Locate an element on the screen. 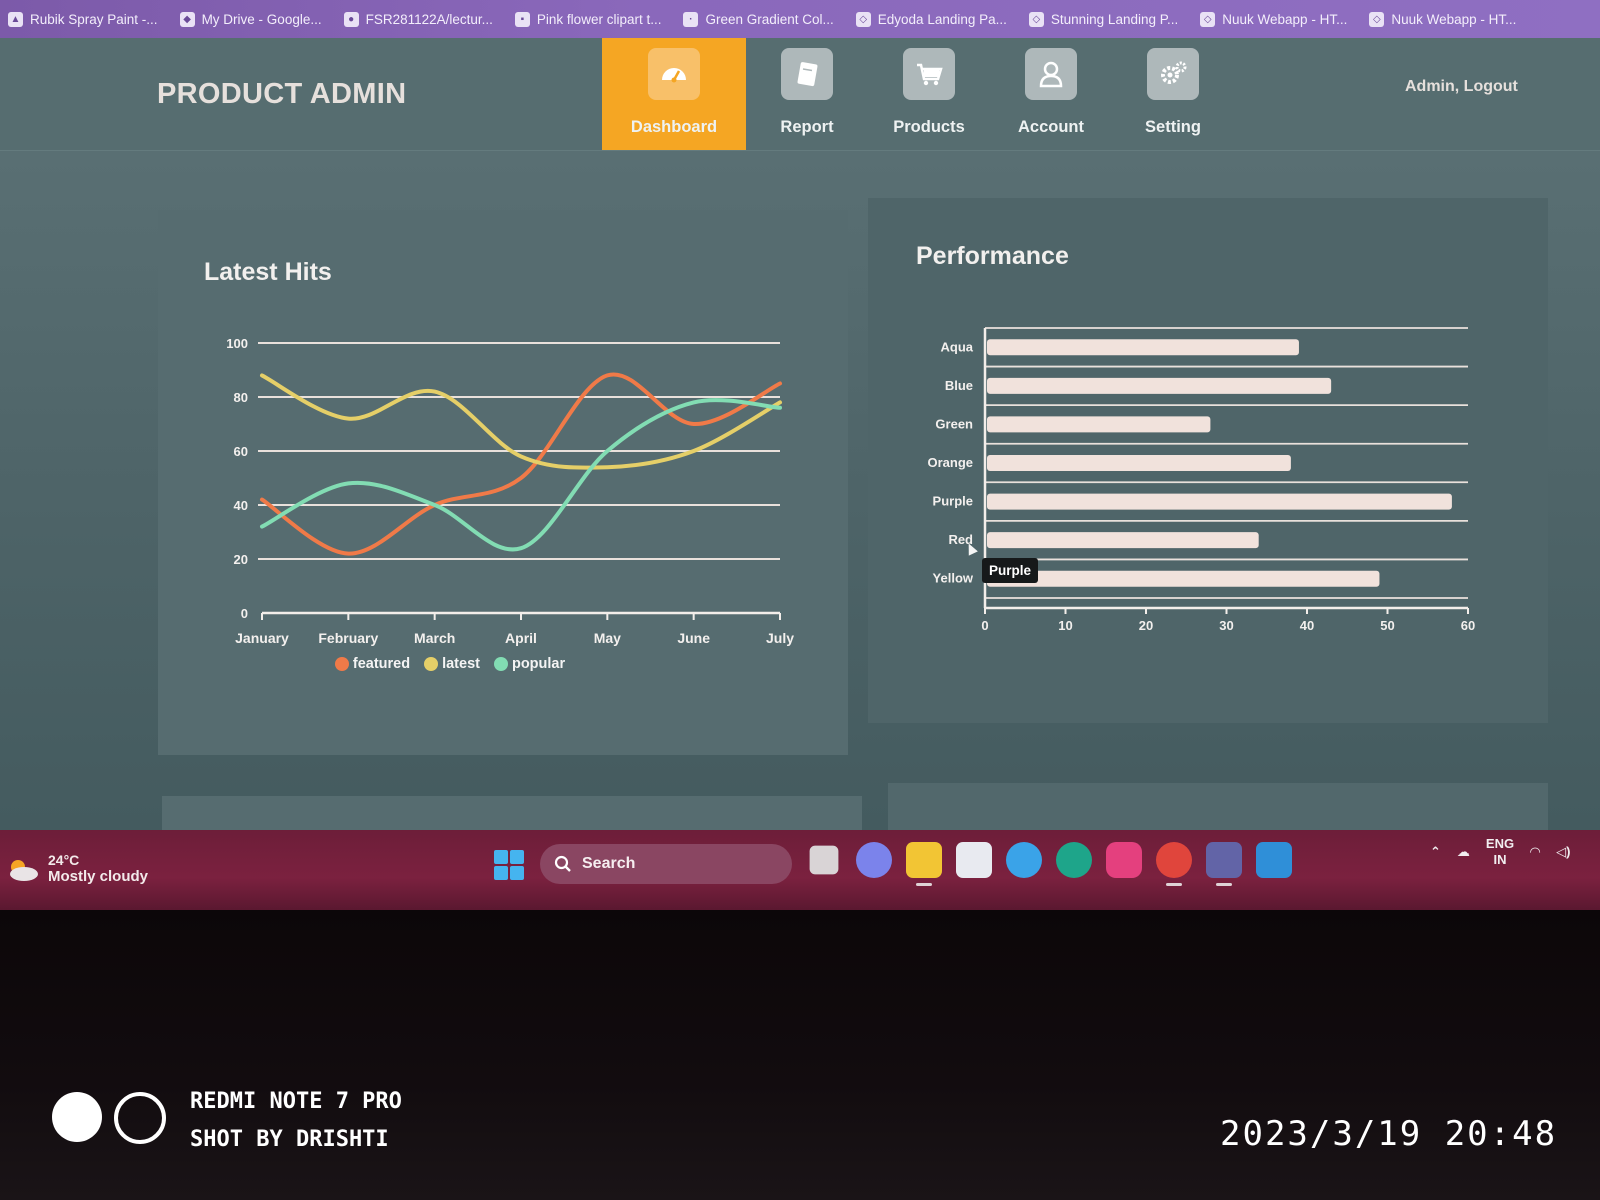 This screenshot has width=1600, height=1200. language-indicator: ENG IN is located at coordinates (1500, 852).